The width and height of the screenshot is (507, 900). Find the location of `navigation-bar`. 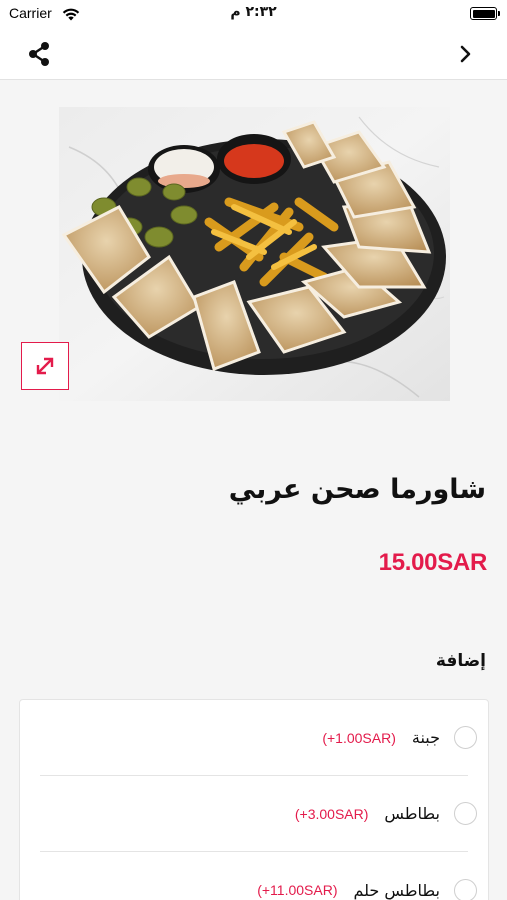

navigation-bar is located at coordinates (253, 54).